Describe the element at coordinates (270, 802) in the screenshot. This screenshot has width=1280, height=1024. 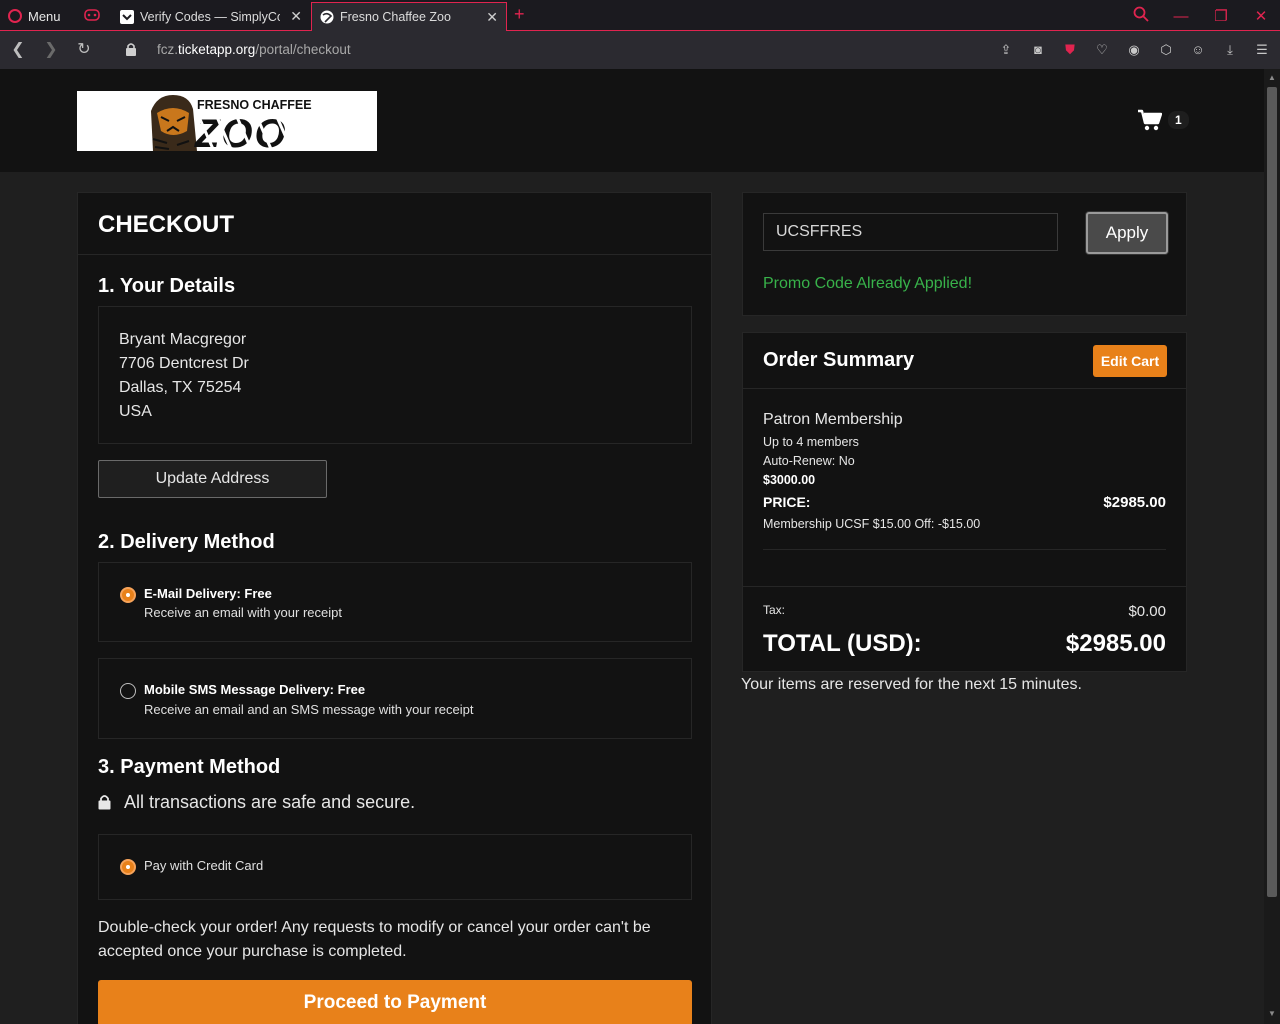
I see `secure-transactions-text: All transactions are safe and secure.` at that location.